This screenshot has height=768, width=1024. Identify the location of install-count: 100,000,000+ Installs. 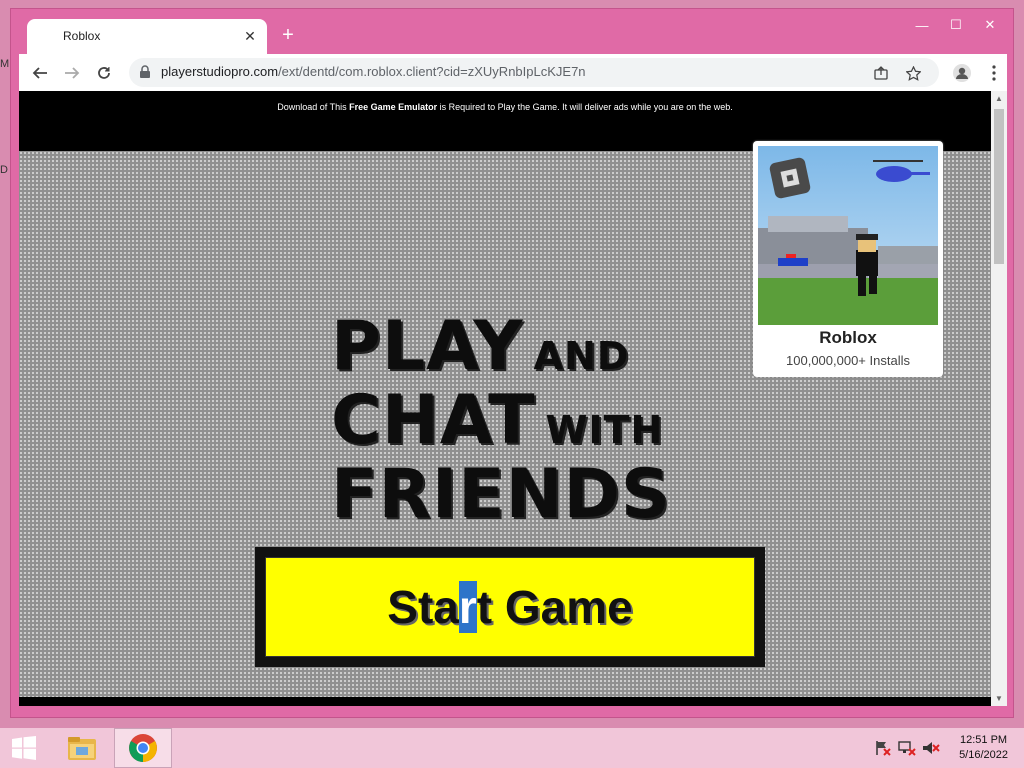
(848, 360).